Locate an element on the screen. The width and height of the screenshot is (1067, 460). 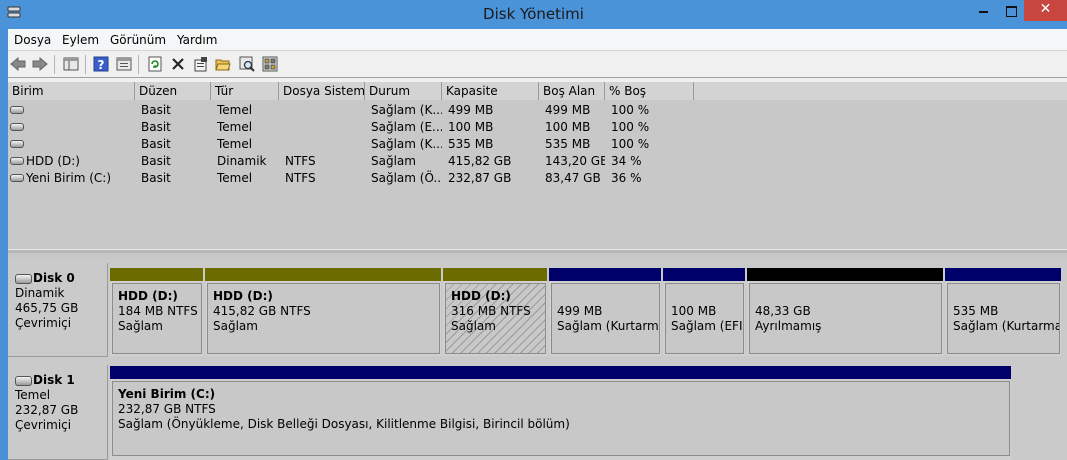
cell-birim is located at coordinates (78, 110).